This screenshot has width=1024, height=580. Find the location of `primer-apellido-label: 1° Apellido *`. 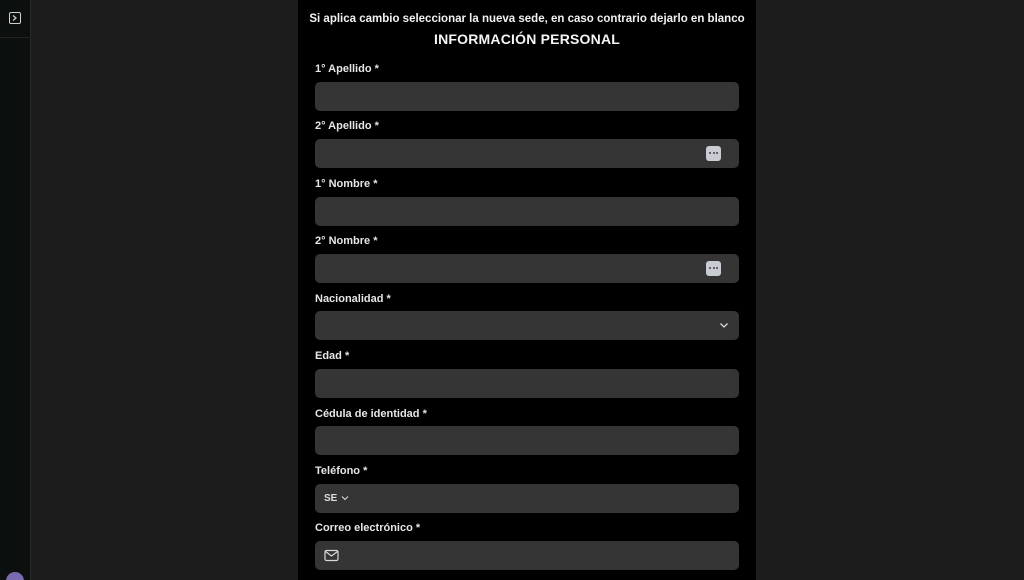

primer-apellido-label: 1° Apellido * is located at coordinates (347, 69).